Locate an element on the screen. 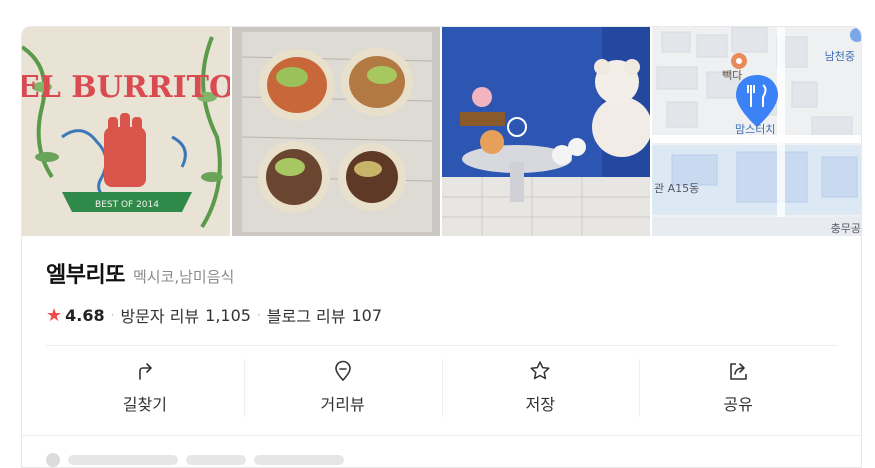  blog-review-count: 107 is located at coordinates (366, 315).